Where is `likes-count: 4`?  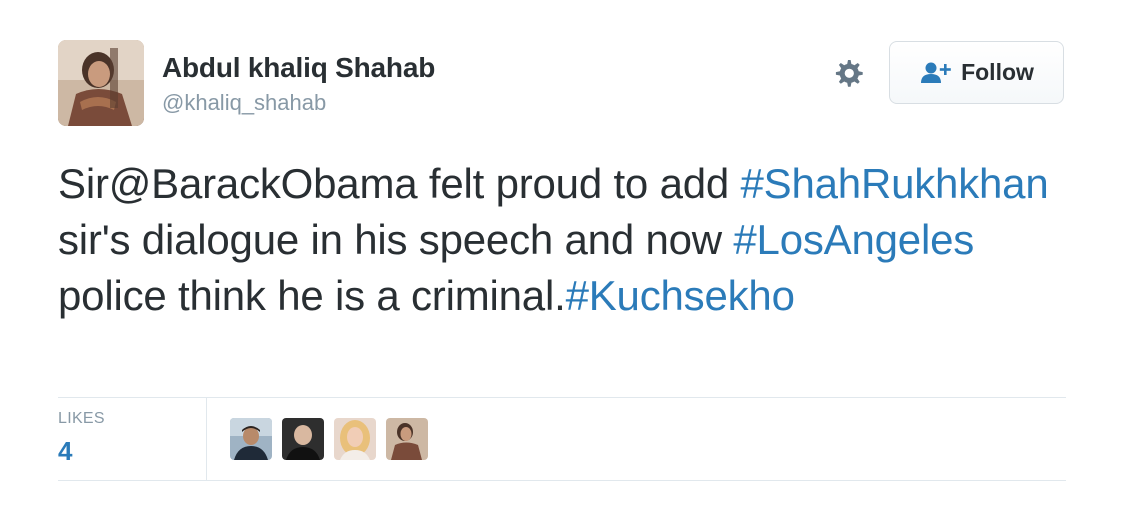
likes-count: 4 is located at coordinates (65, 451).